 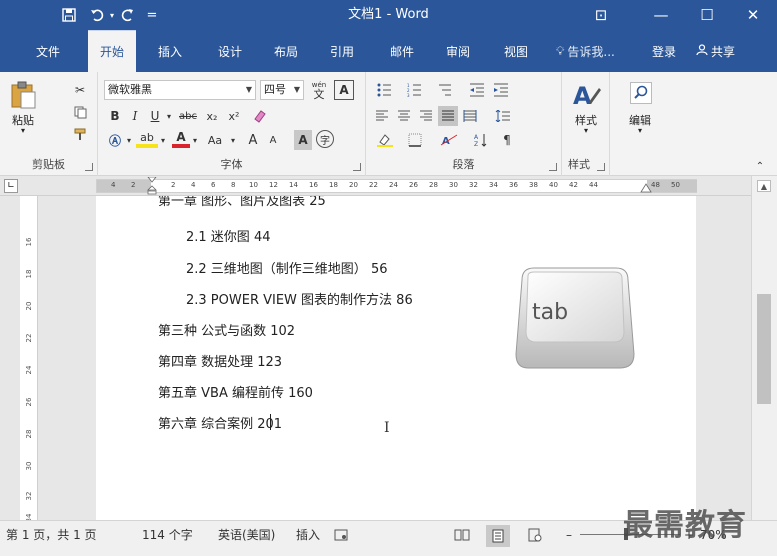 I want to click on doc-line-2-1: 2.1 迷你图 44, so click(x=228, y=235).